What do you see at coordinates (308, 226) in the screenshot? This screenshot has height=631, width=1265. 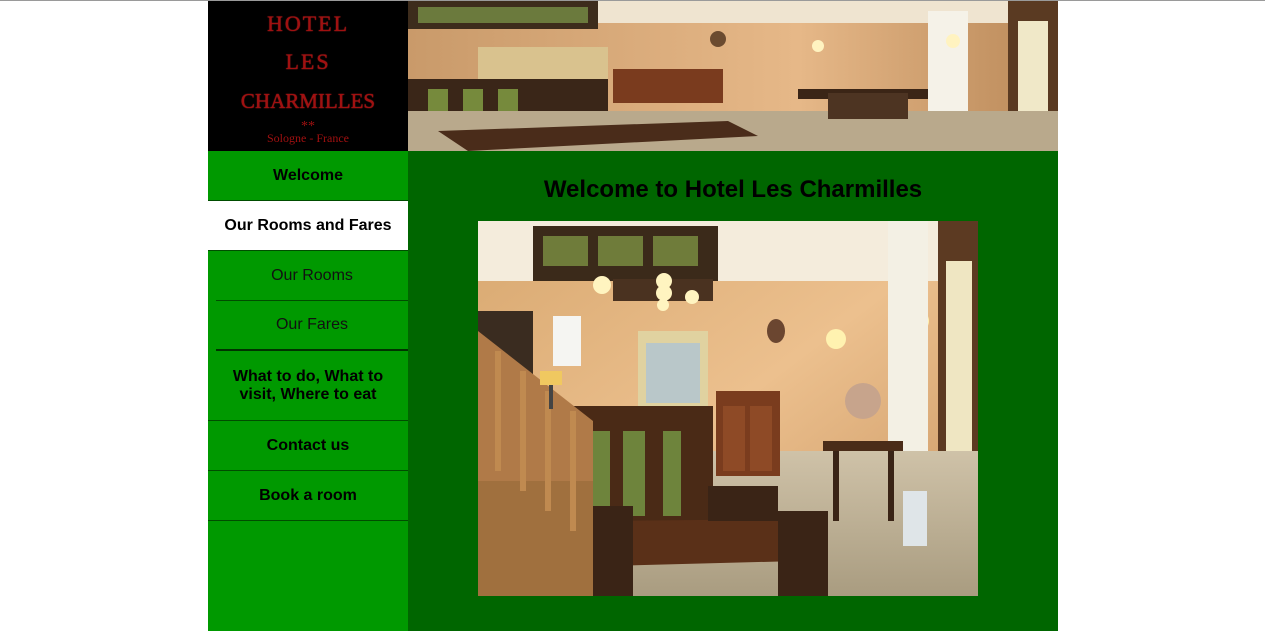 I see `nav-rooms-and-fares: Our Rooms and Fares` at bounding box center [308, 226].